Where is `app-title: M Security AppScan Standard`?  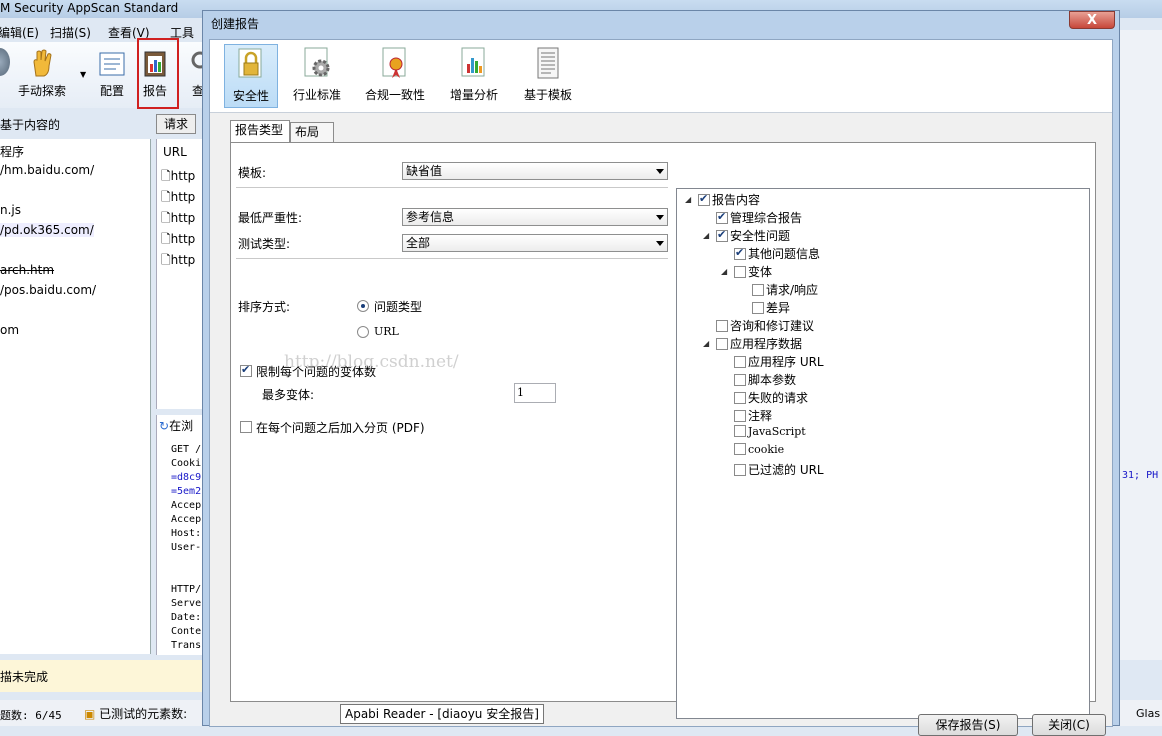
app-title: M Security AppScan Standard is located at coordinates (89, 8).